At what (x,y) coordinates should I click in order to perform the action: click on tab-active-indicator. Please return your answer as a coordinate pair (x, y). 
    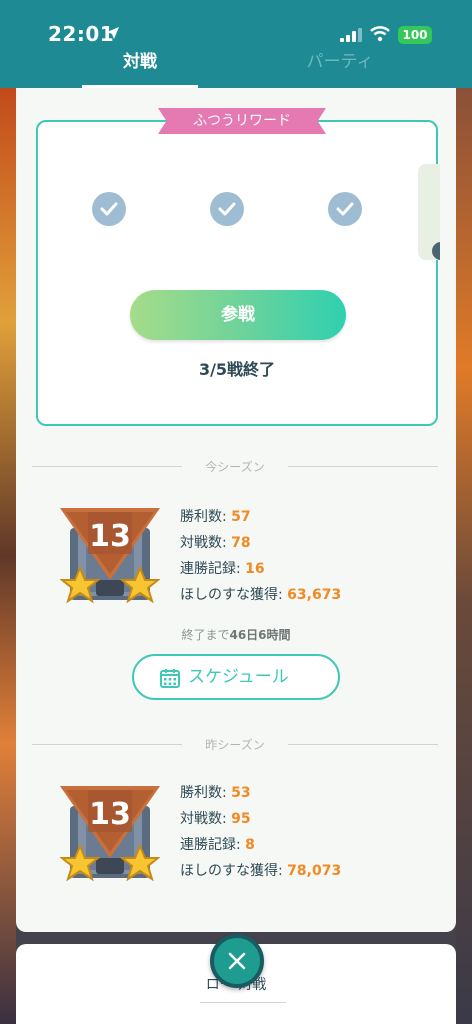
    Looking at the image, I should click on (140, 86).